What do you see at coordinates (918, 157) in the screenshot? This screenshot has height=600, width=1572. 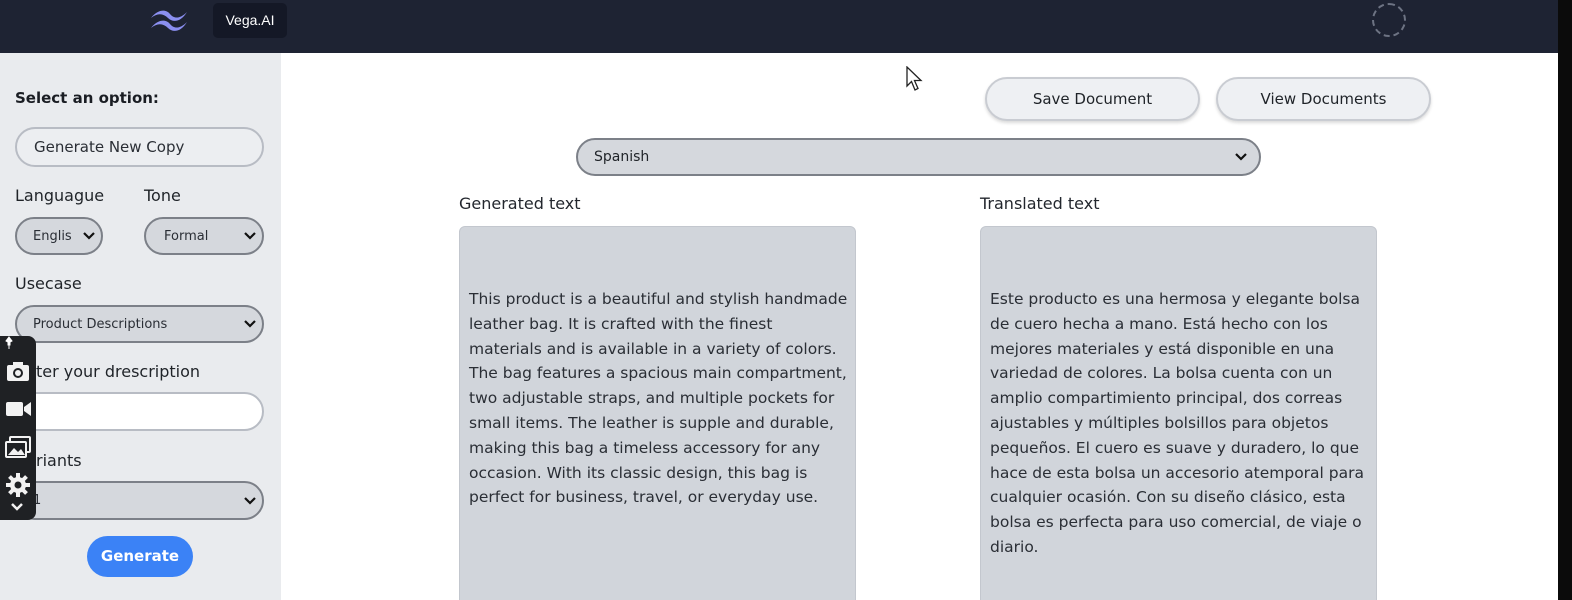 I see `translation-language-select: Spanish` at bounding box center [918, 157].